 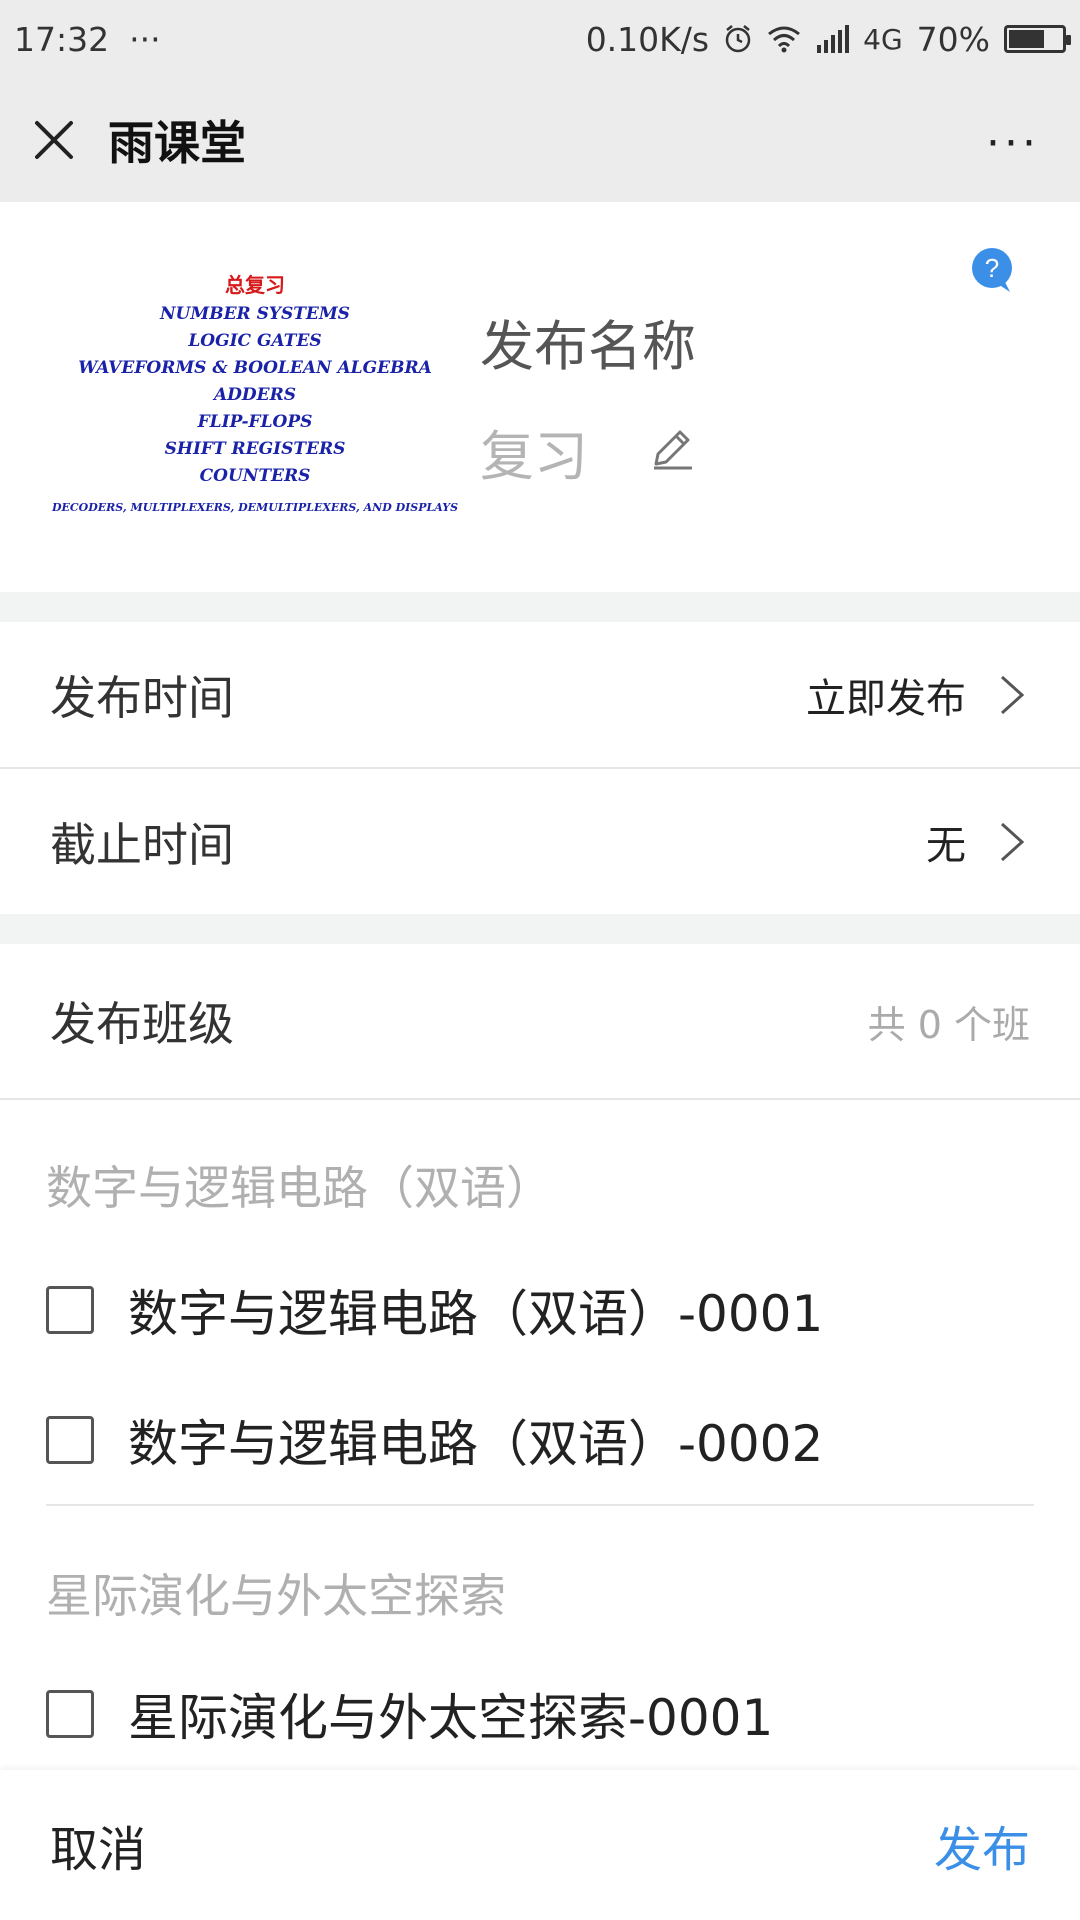 I want to click on class-option: 数字与逻辑电路（双语）-0002, so click(x=434, y=1440).